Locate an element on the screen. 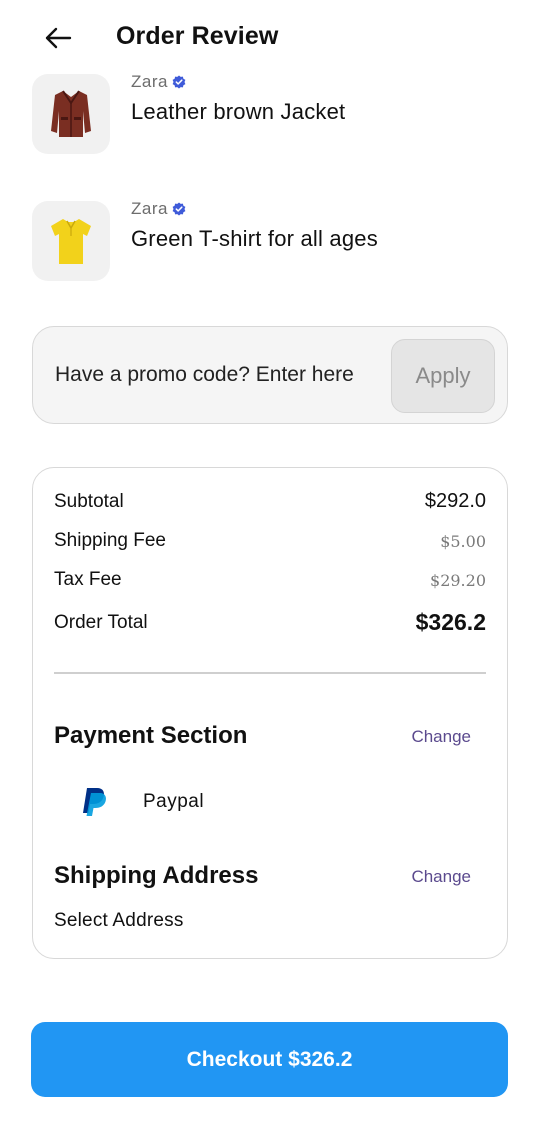 The width and height of the screenshot is (540, 1128). paypal-icon is located at coordinates (94, 802).